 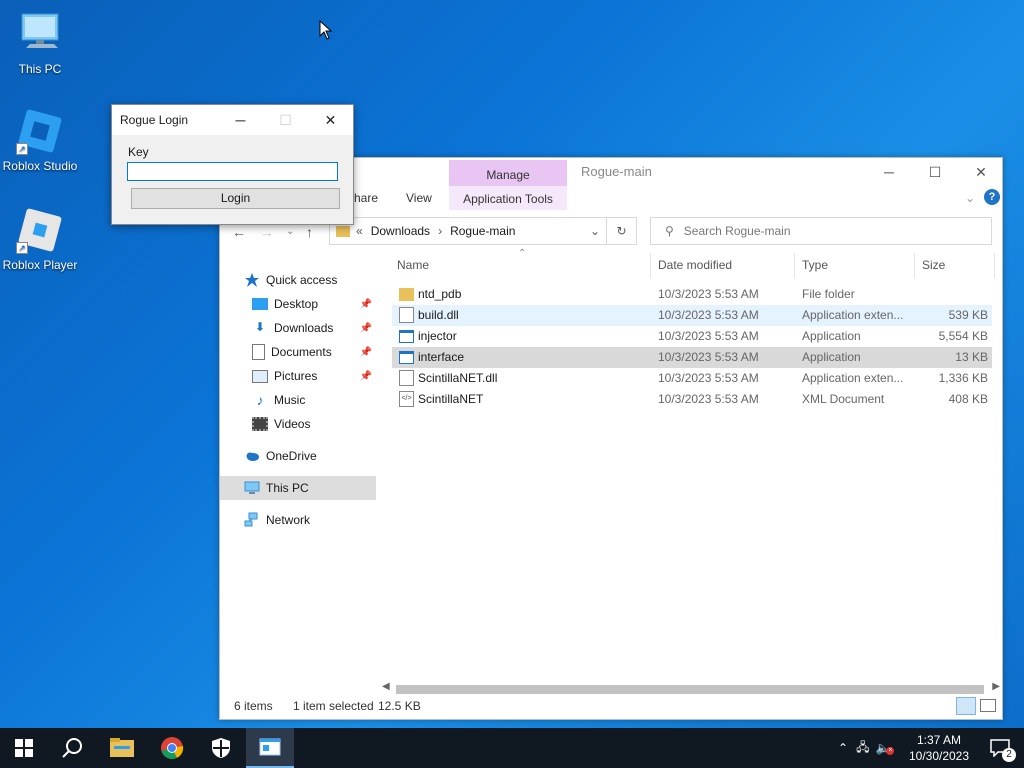 What do you see at coordinates (309, 232) in the screenshot?
I see `up-arrow-icon: ↑` at bounding box center [309, 232].